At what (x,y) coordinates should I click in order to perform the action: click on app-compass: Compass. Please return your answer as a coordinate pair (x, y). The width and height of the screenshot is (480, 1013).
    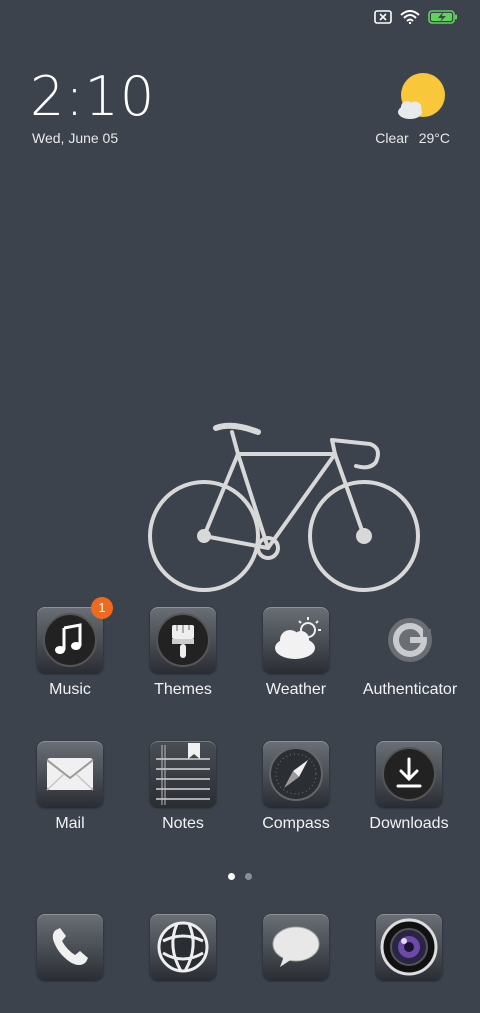
    Looking at the image, I should click on (296, 787).